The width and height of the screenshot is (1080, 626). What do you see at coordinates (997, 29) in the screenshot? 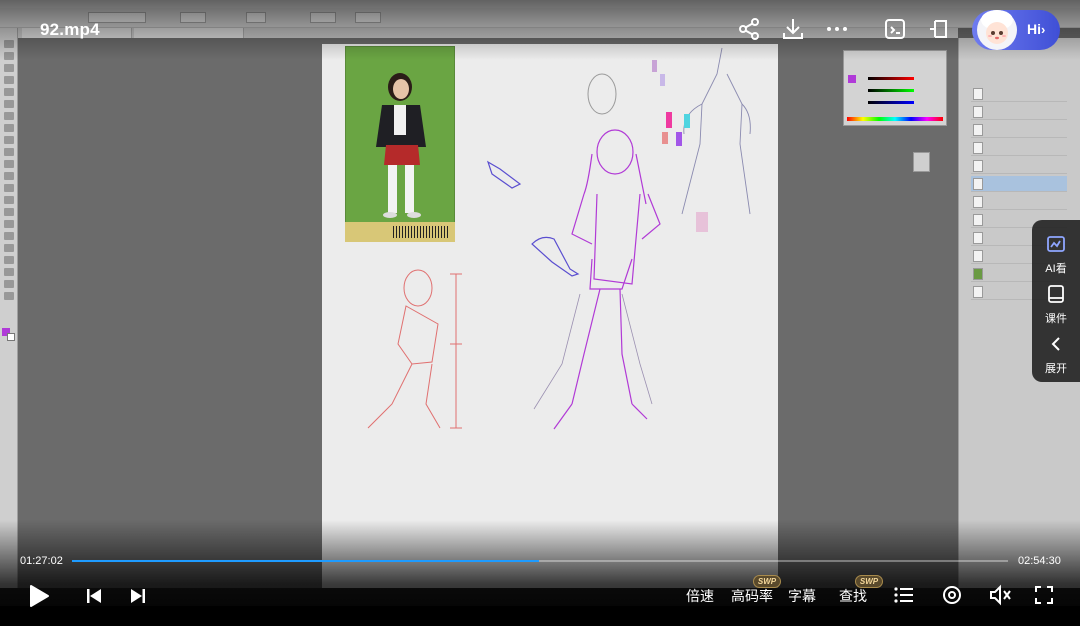
I see `assistant-avatar` at bounding box center [997, 29].